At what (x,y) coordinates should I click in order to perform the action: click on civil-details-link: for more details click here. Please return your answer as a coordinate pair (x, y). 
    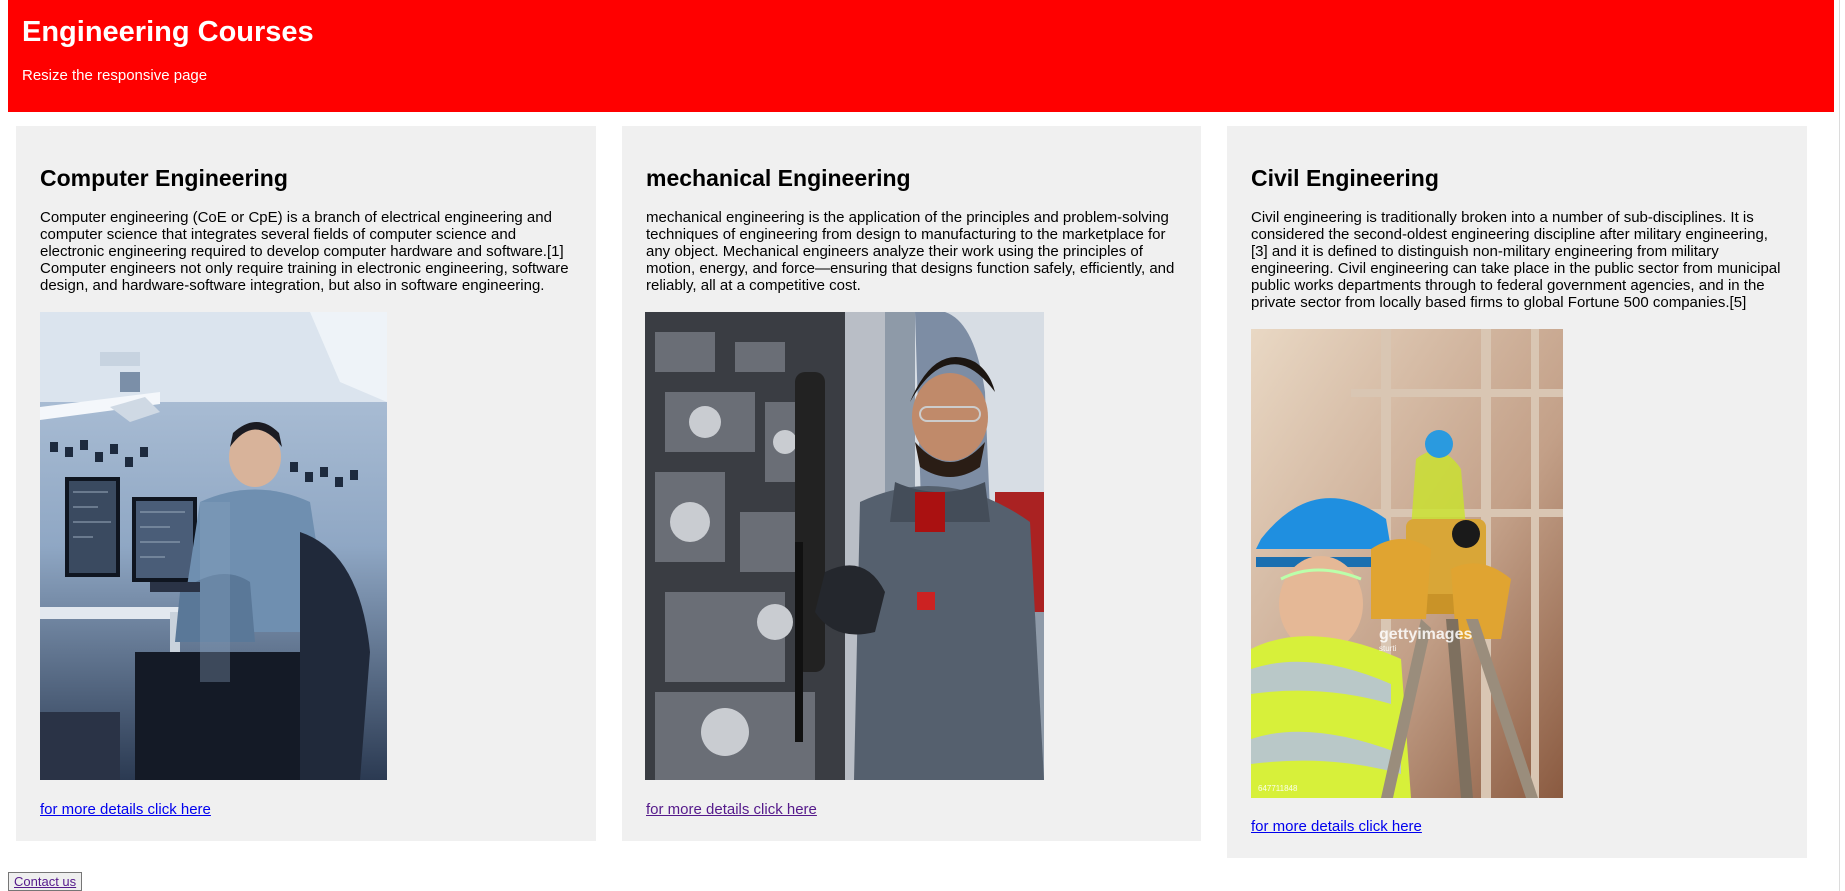
    Looking at the image, I should click on (1336, 826).